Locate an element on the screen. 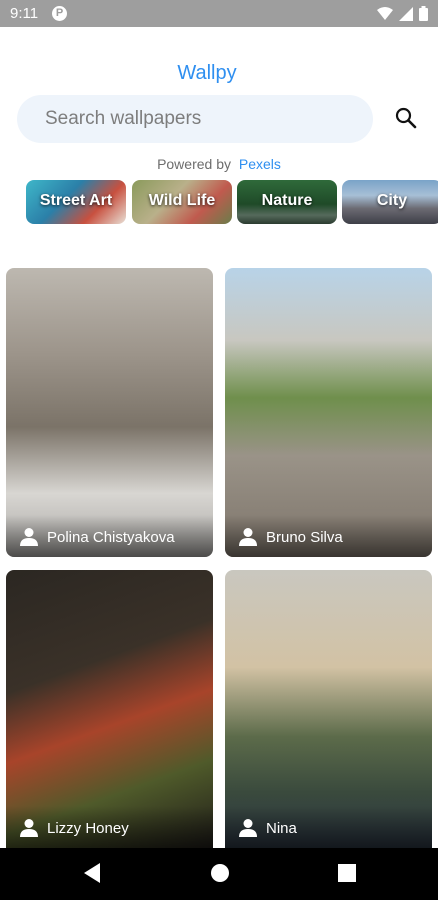 Image resolution: width=438 pixels, height=900 pixels. recents-icon is located at coordinates (347, 873).